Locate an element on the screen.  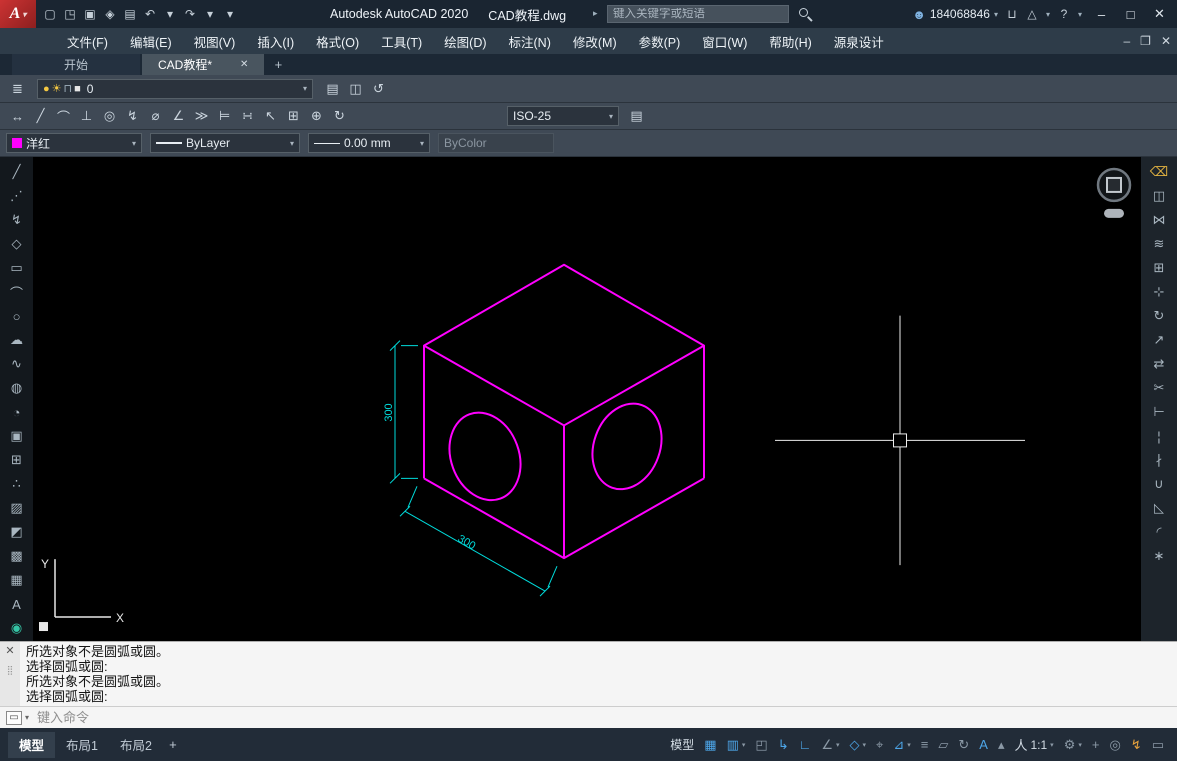
menu-item: 参数(P) is located at coordinates (660, 41).